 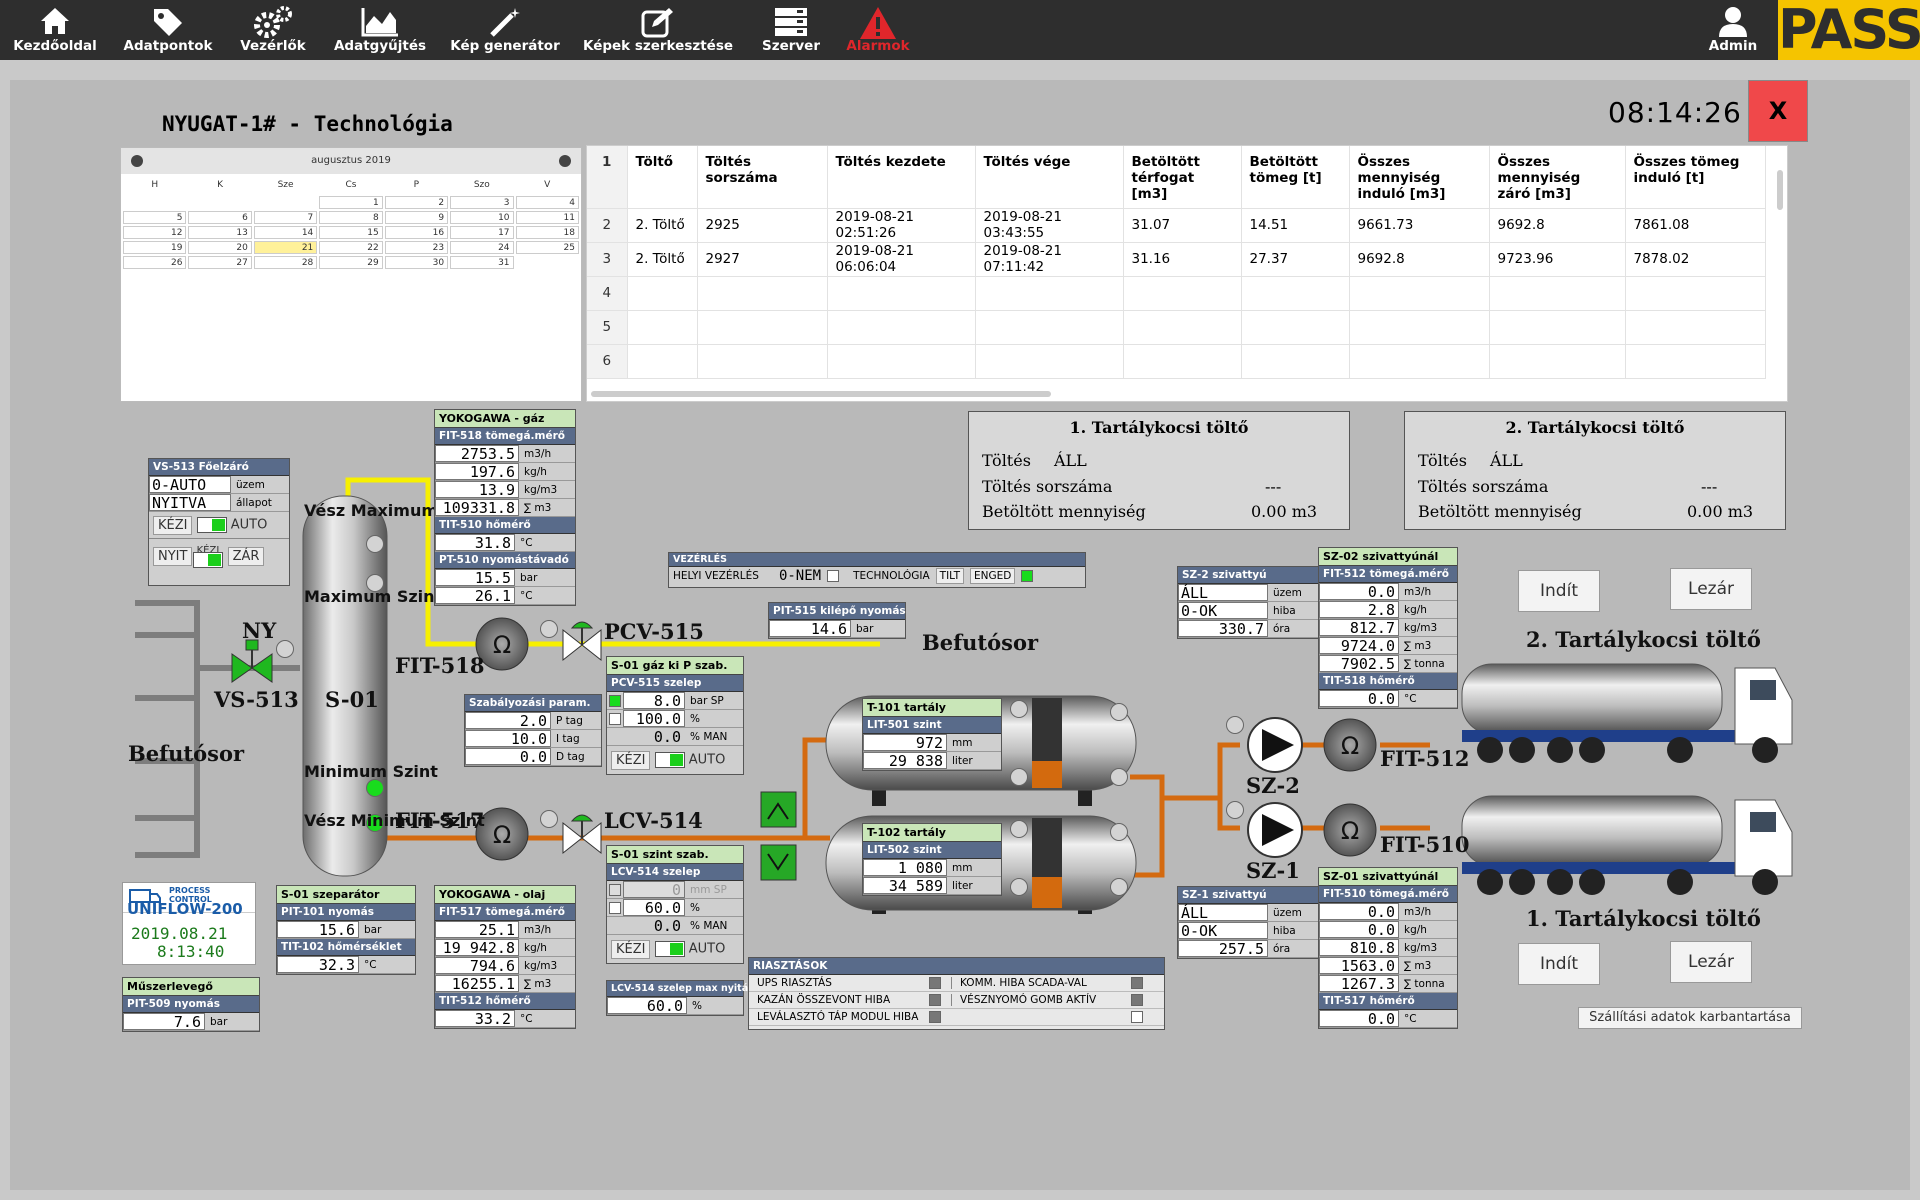 What do you see at coordinates (993, 576) in the screenshot?
I see `enable-button: ENGED` at bounding box center [993, 576].